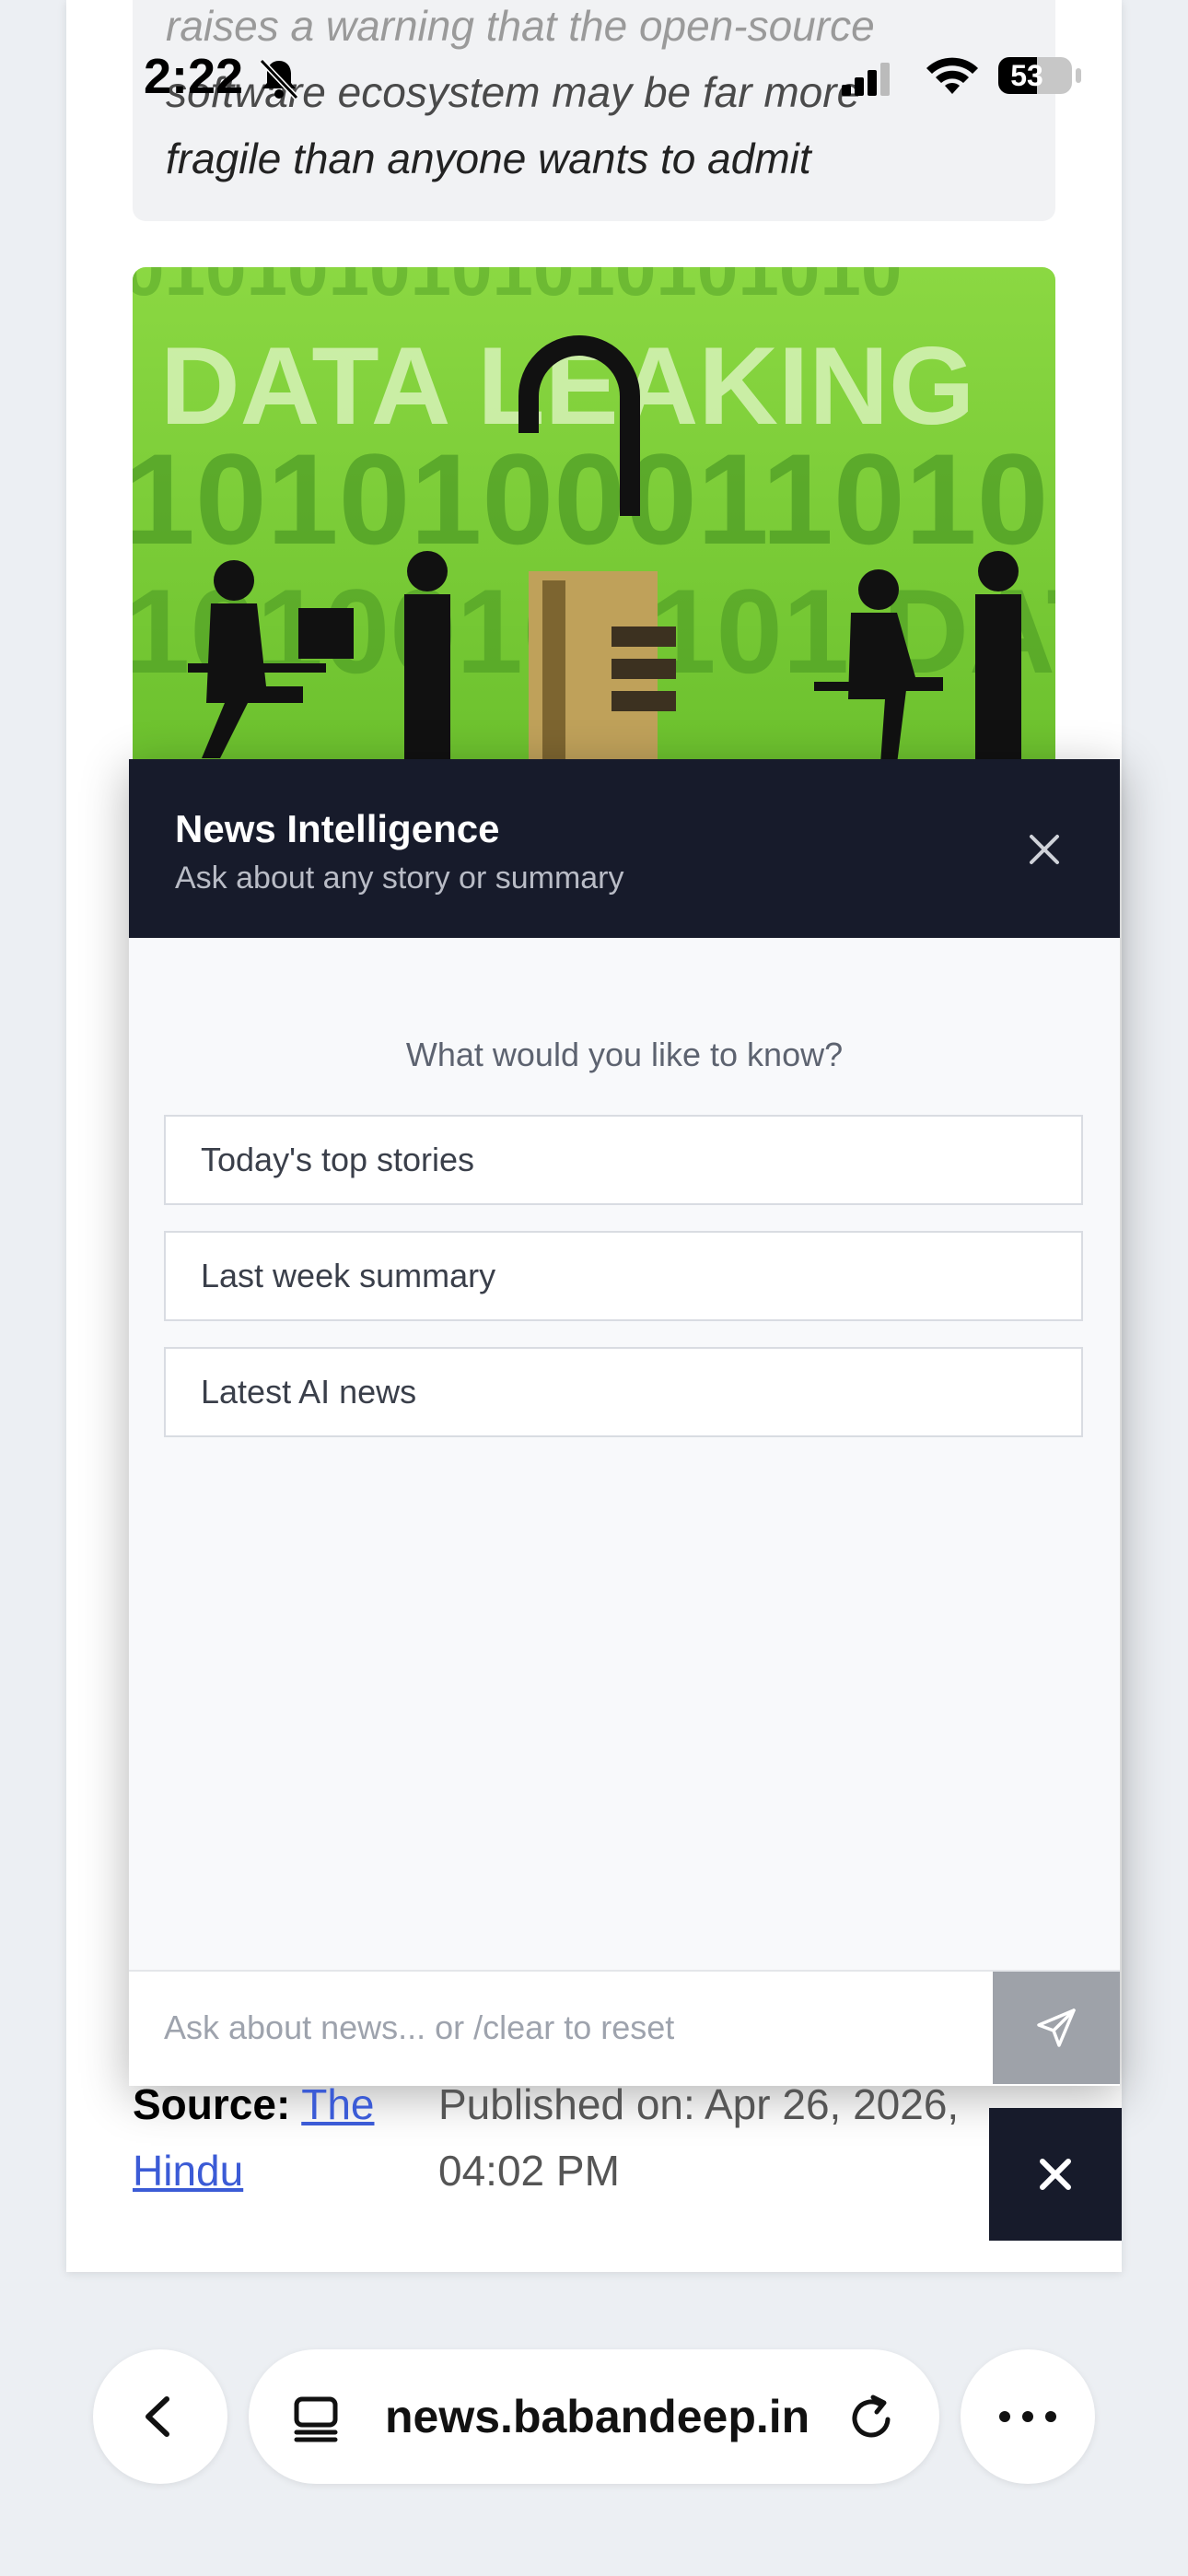 The image size is (1188, 2576). I want to click on published-date: Published on: Apr 26, 2026, 04:02 PM, so click(699, 2137).